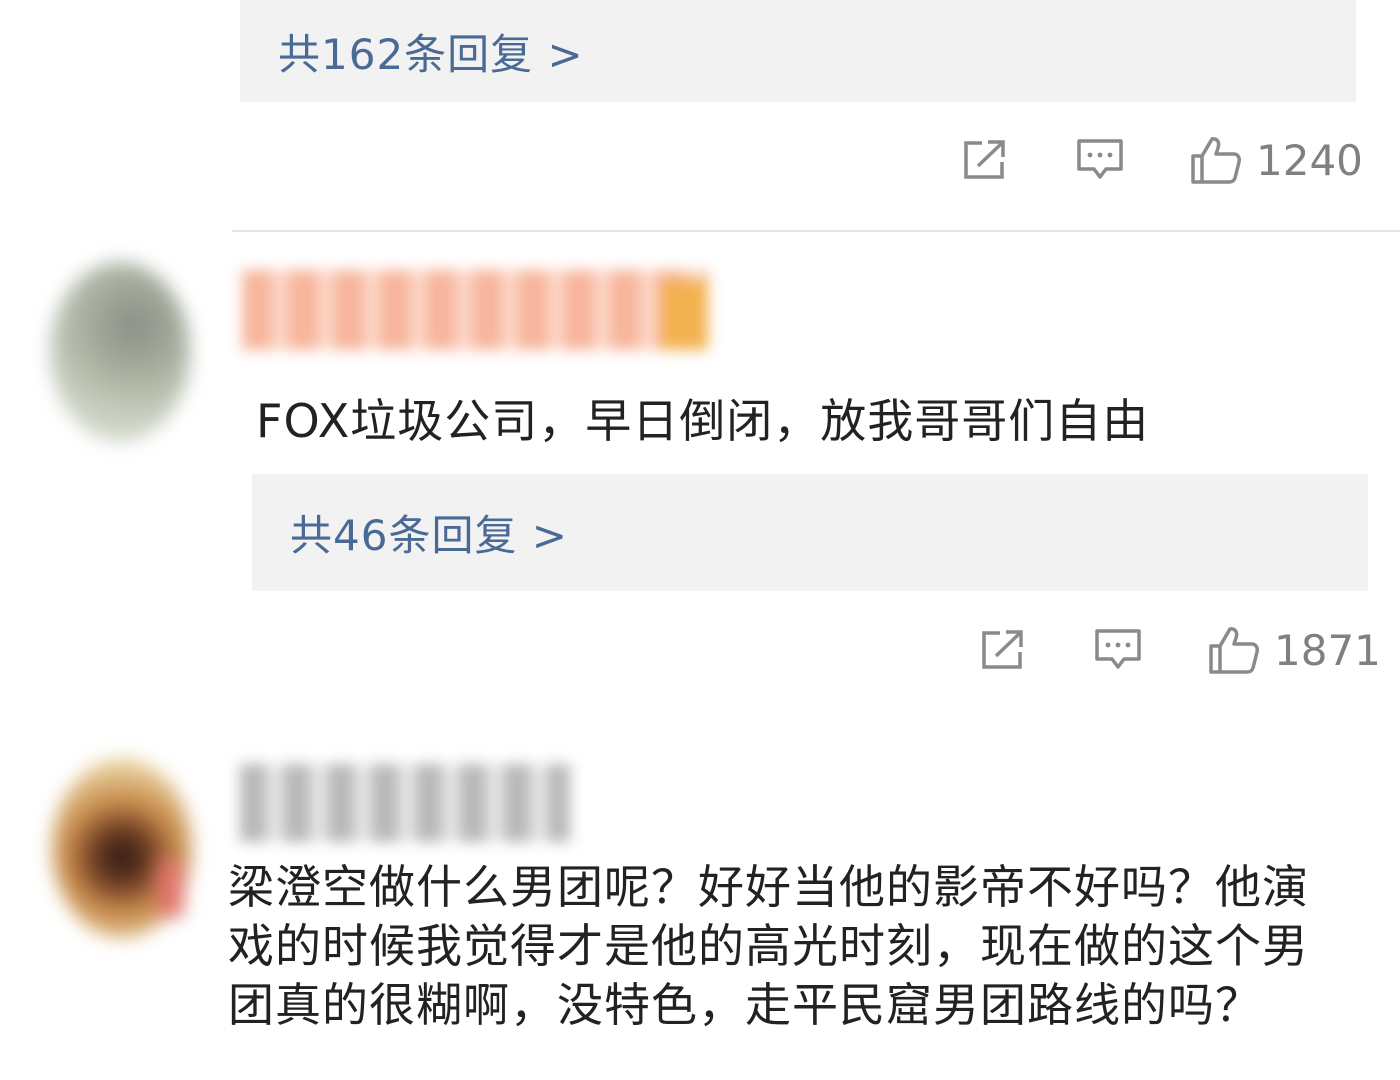 Image resolution: width=1400 pixels, height=1080 pixels. I want to click on action-bar: 1871, so click(1180, 650).